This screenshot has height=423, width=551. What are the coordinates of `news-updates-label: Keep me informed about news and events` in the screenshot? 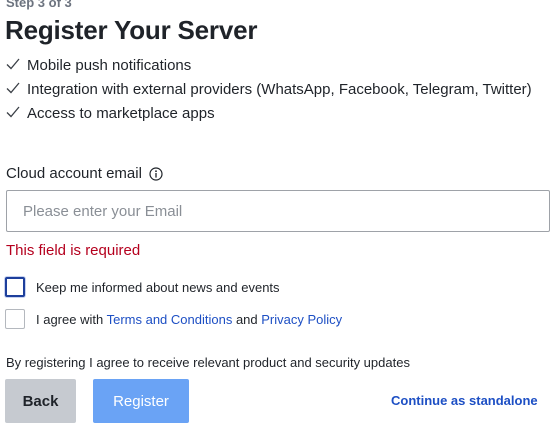 It's located at (158, 287).